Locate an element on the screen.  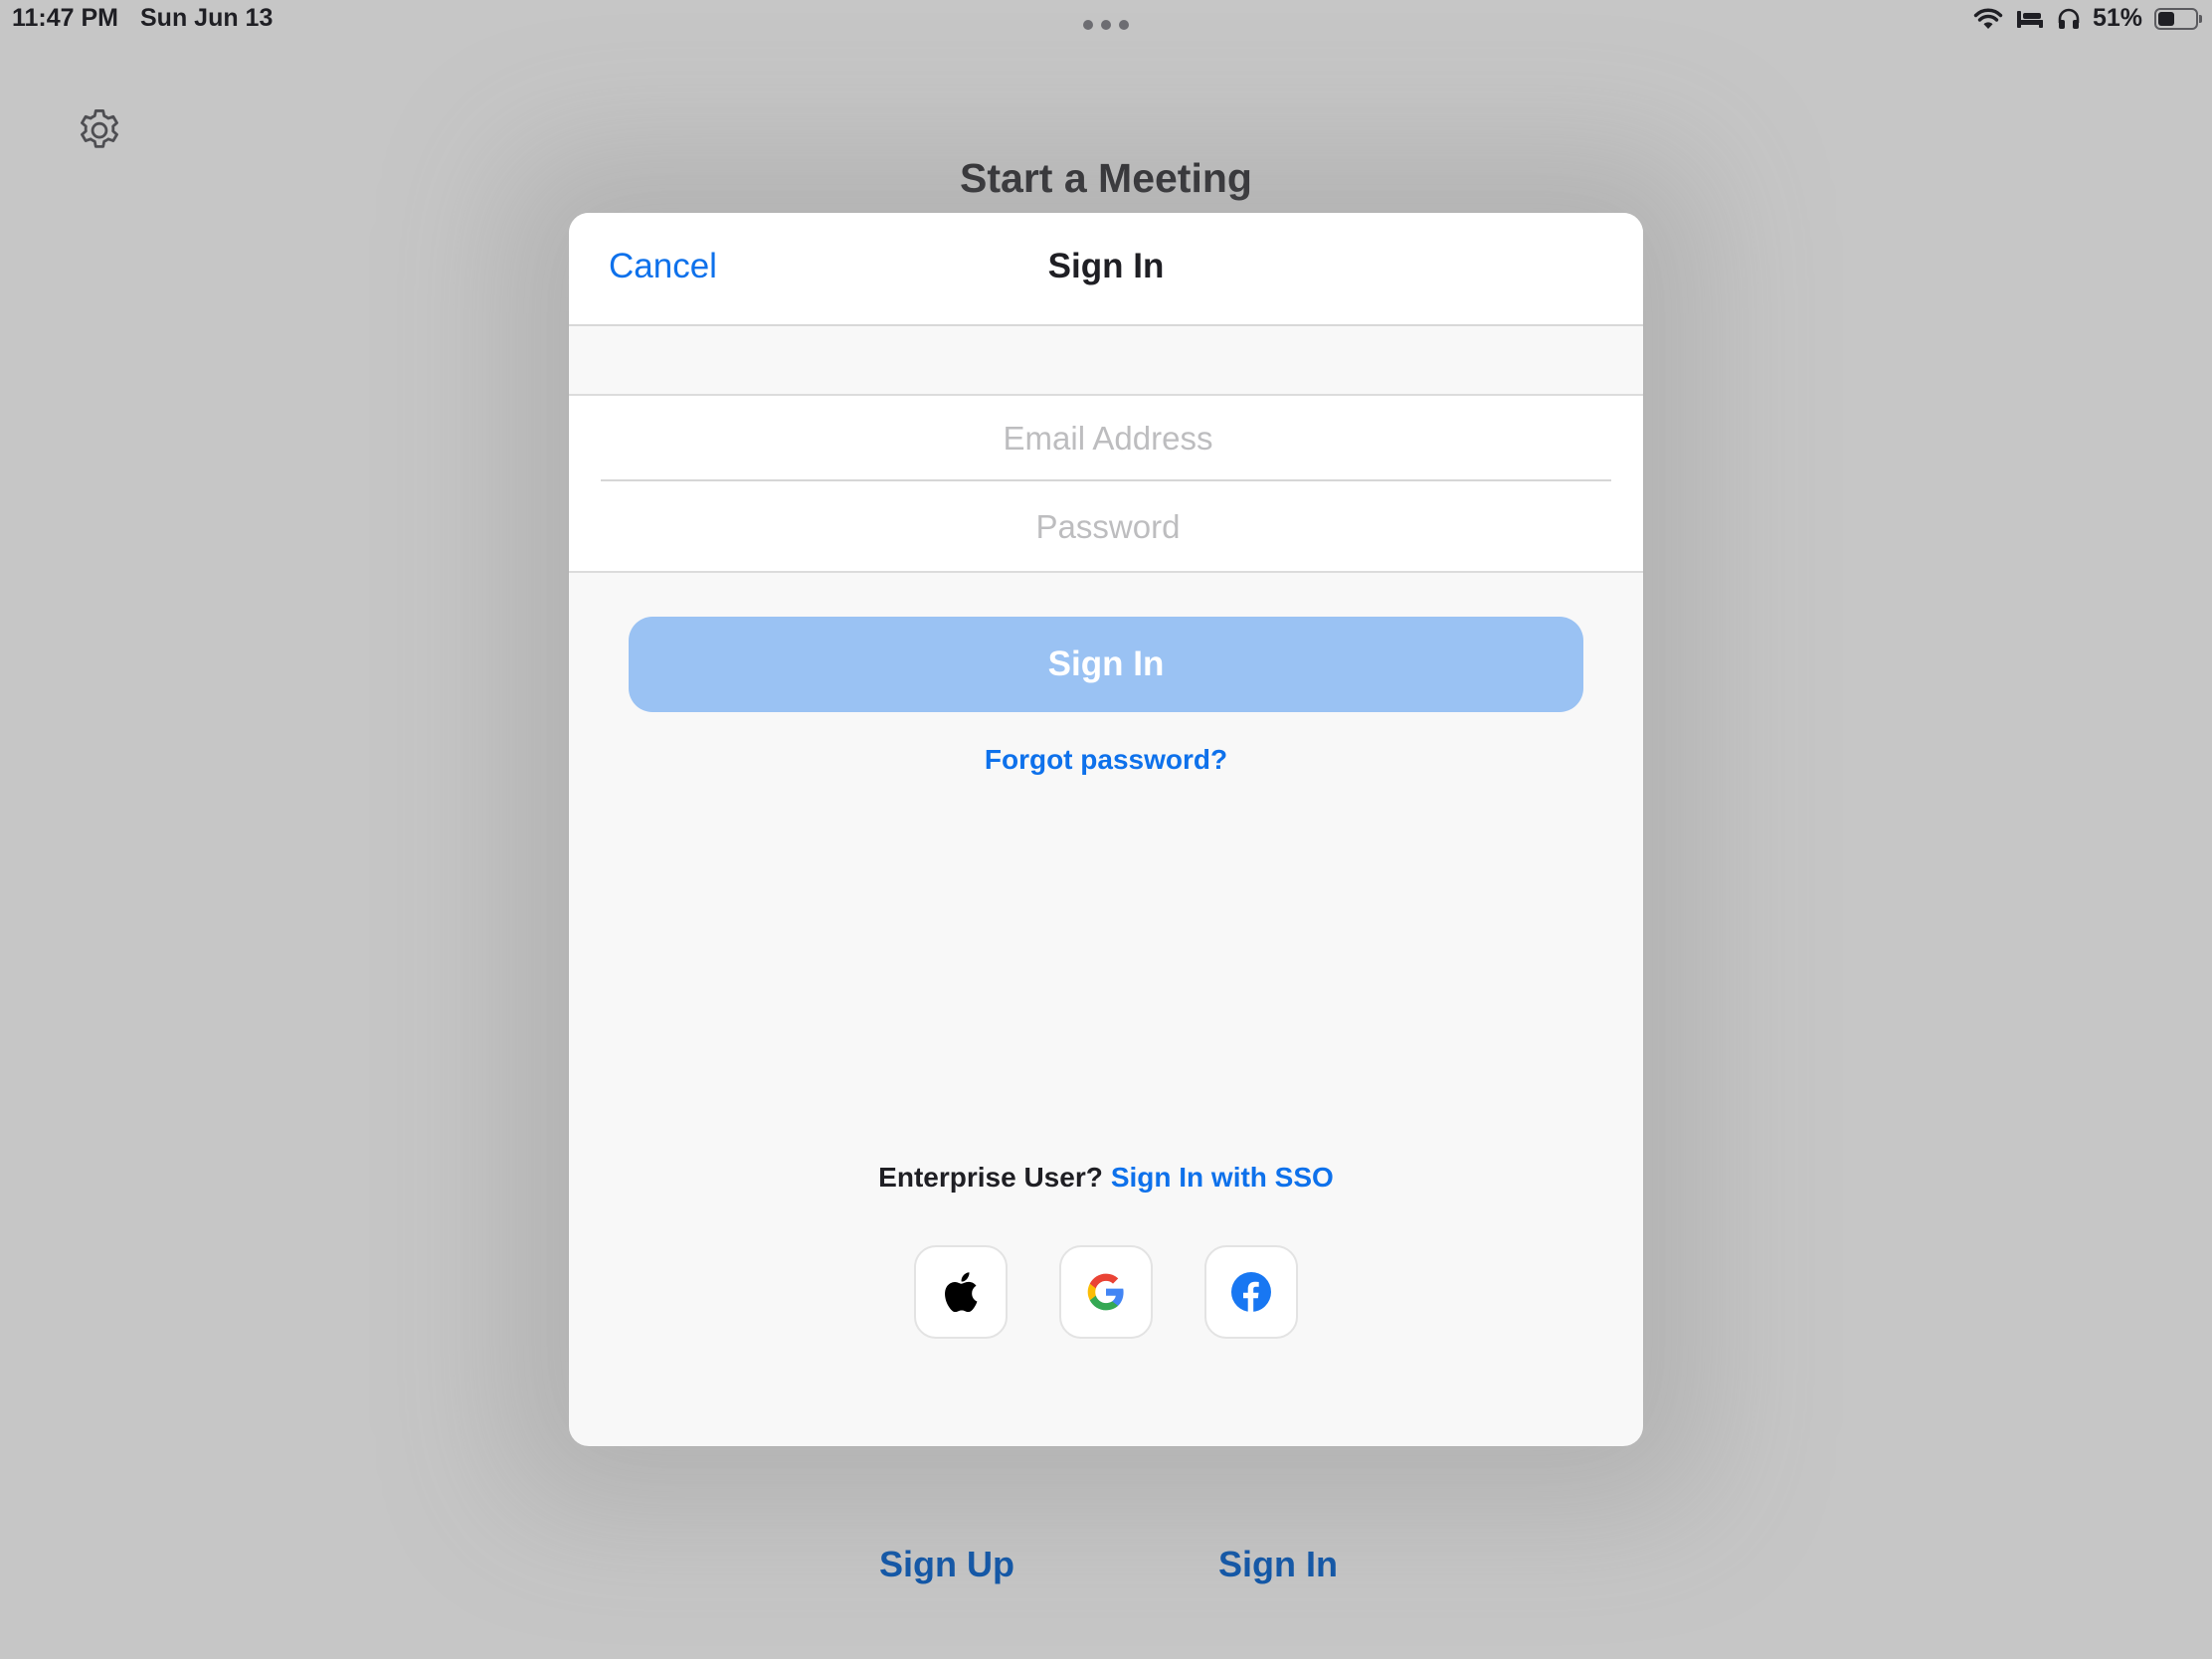
email-field is located at coordinates (1108, 438).